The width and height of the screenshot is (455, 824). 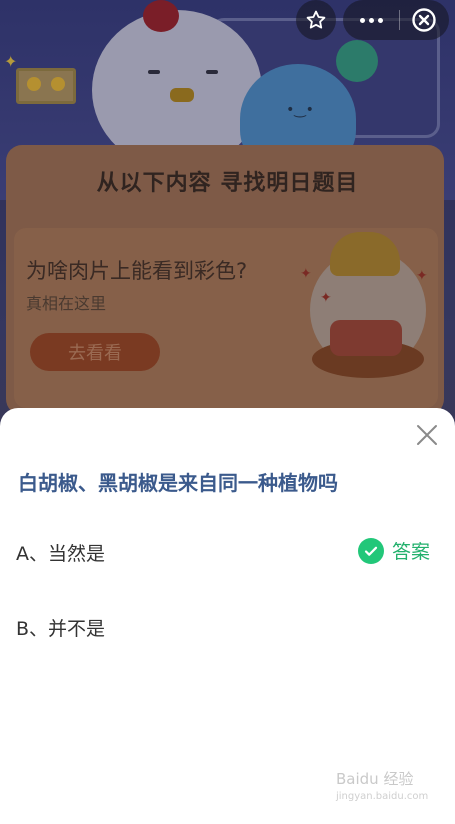 What do you see at coordinates (137, 271) in the screenshot?
I see `promo-question: 为啥肉片上能看到彩色?` at bounding box center [137, 271].